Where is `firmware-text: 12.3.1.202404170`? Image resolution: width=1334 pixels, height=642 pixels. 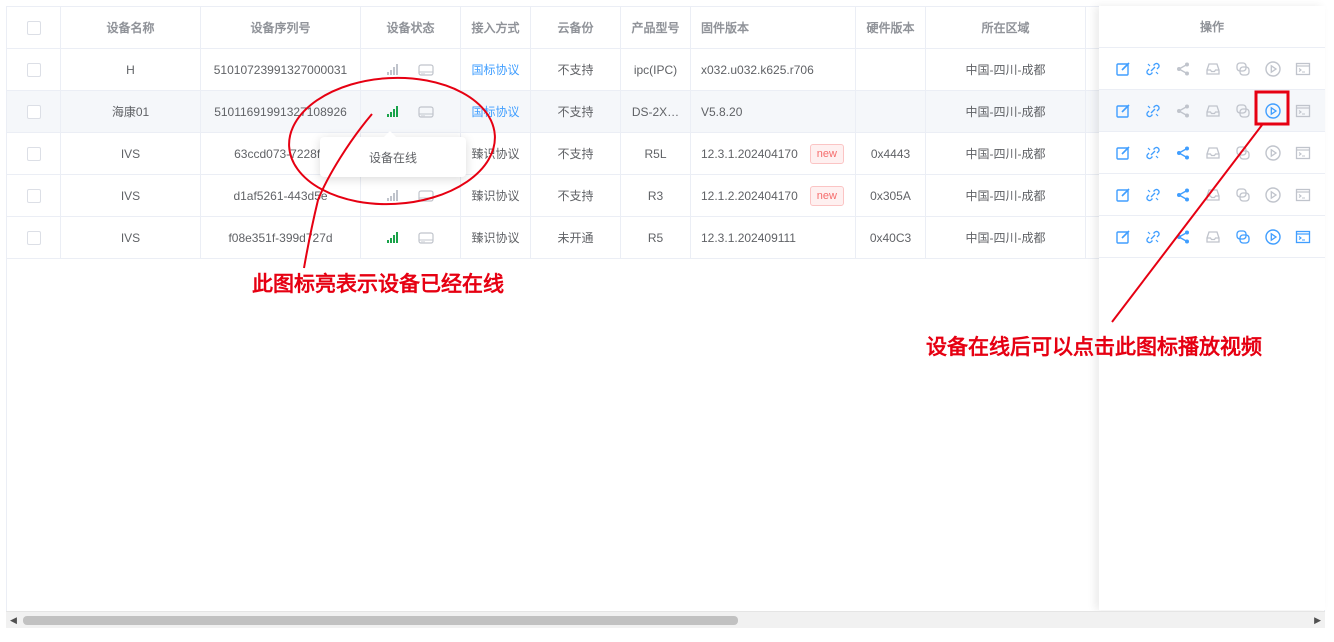
firmware-text: 12.3.1.202404170 is located at coordinates (749, 153).